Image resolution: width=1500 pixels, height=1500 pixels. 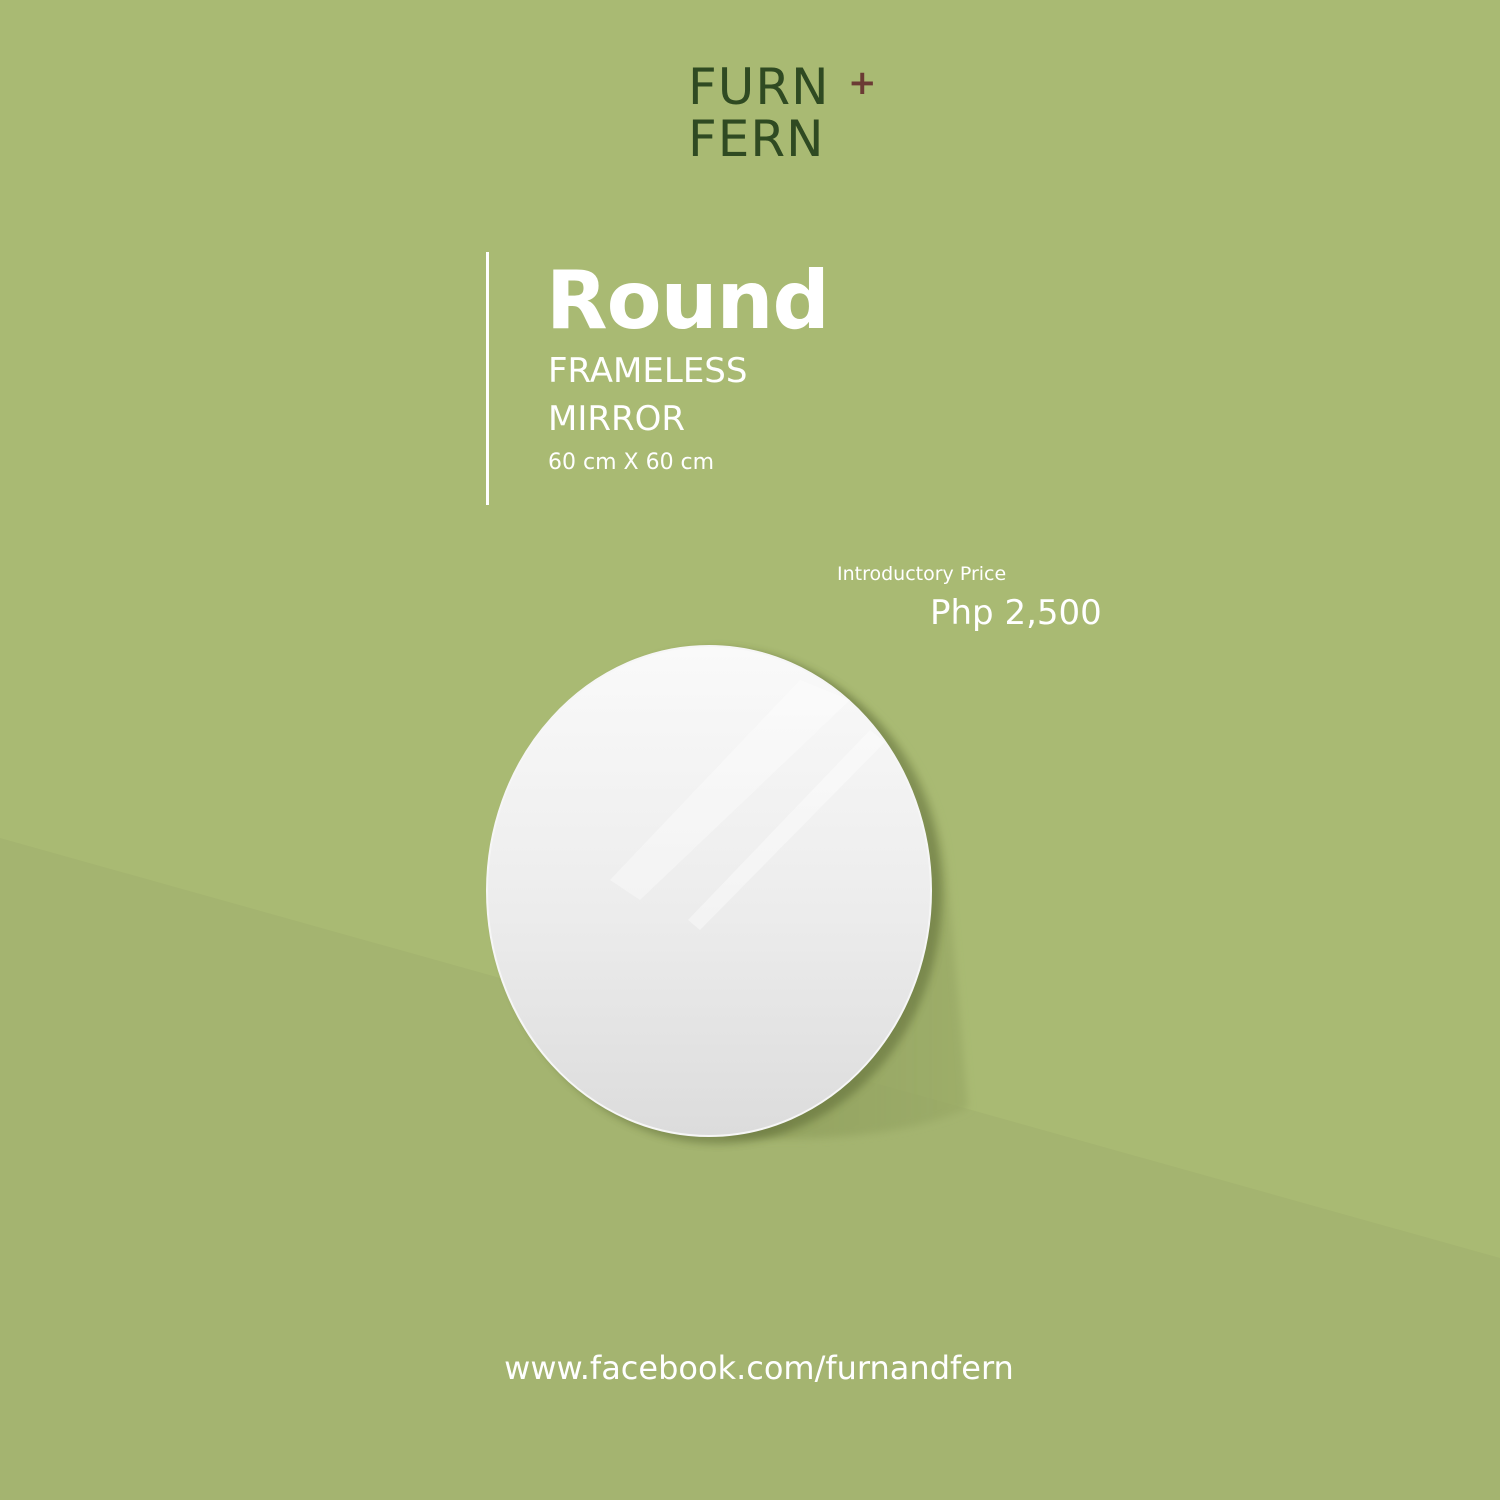 What do you see at coordinates (750, 1368) in the screenshot?
I see `facebook-link: www.facebook.com/furnandfern` at bounding box center [750, 1368].